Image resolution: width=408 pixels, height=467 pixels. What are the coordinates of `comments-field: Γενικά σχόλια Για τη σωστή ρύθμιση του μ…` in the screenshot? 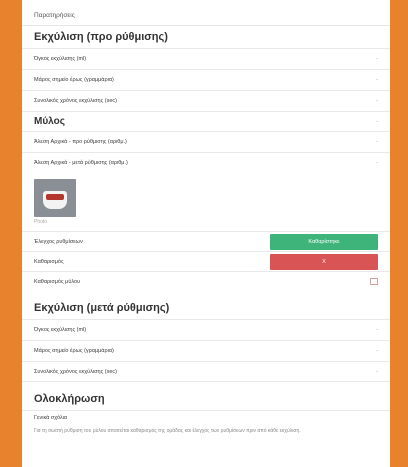 It's located at (206, 422).